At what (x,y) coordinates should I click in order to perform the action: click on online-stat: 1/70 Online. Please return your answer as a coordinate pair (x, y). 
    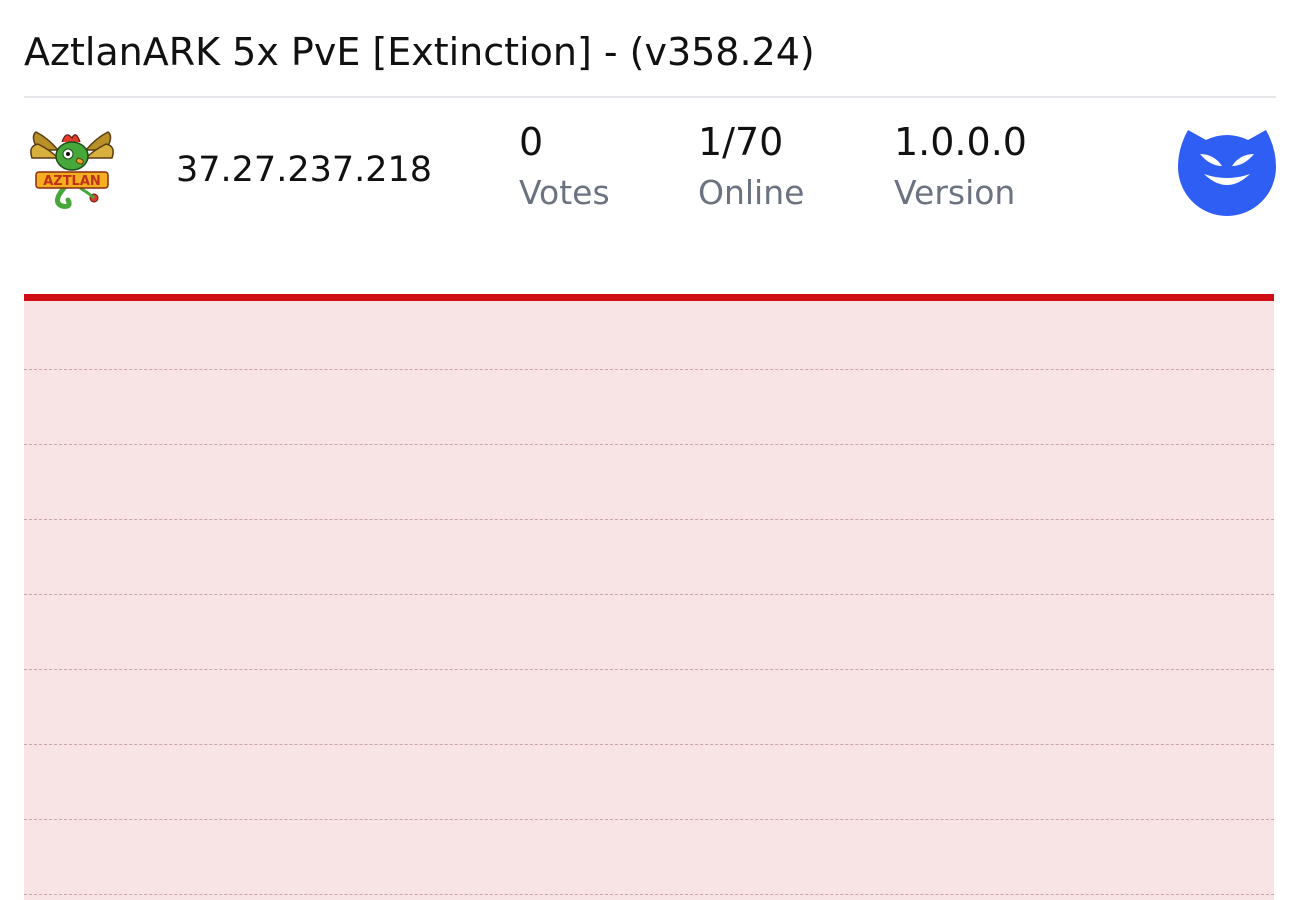
    Looking at the image, I should click on (751, 166).